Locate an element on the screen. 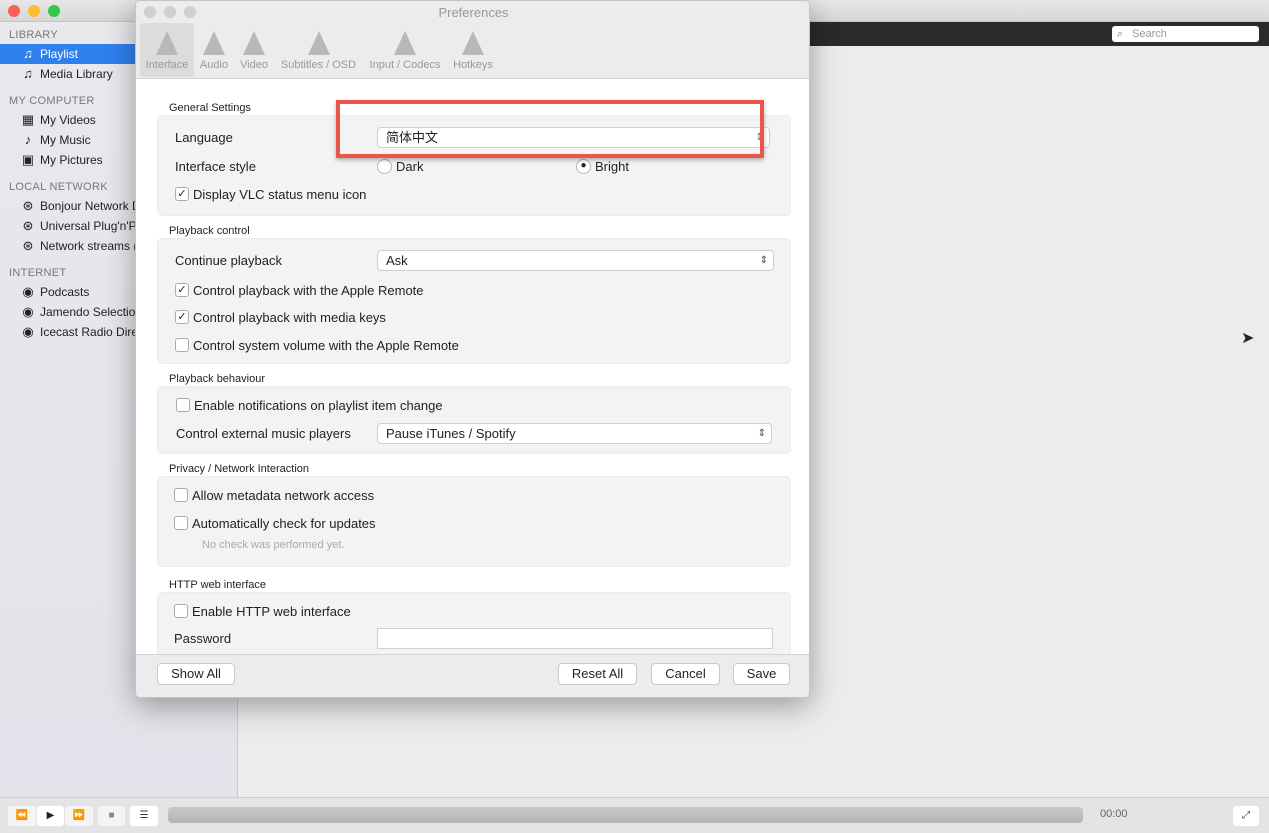 The height and width of the screenshot is (833, 1269). sidebar-item-label: Jamendo Selection is located at coordinates (91, 312).